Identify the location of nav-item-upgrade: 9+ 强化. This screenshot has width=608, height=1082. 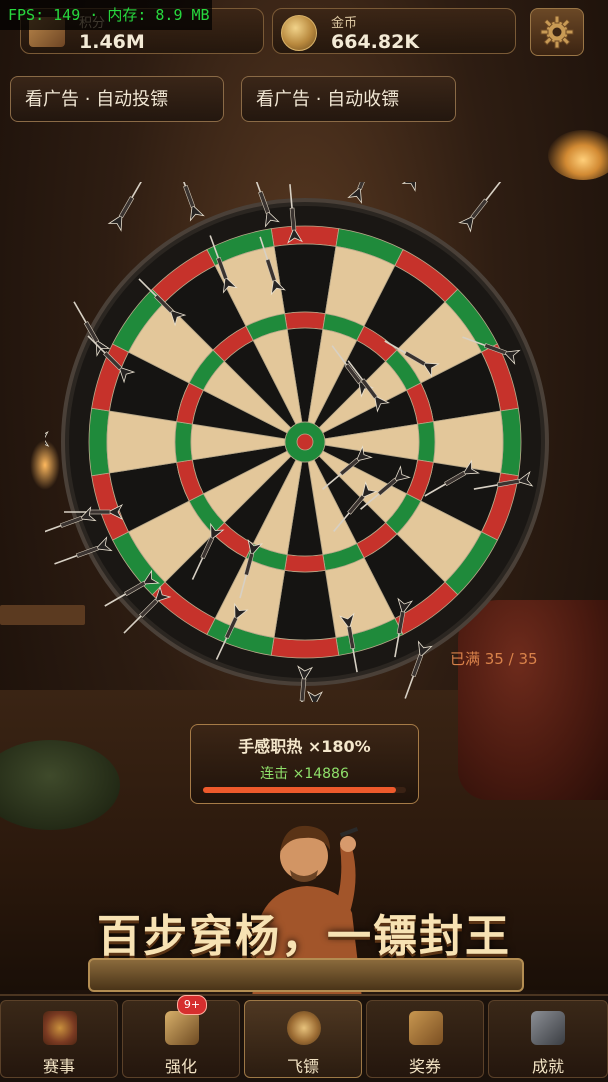
(181, 1036).